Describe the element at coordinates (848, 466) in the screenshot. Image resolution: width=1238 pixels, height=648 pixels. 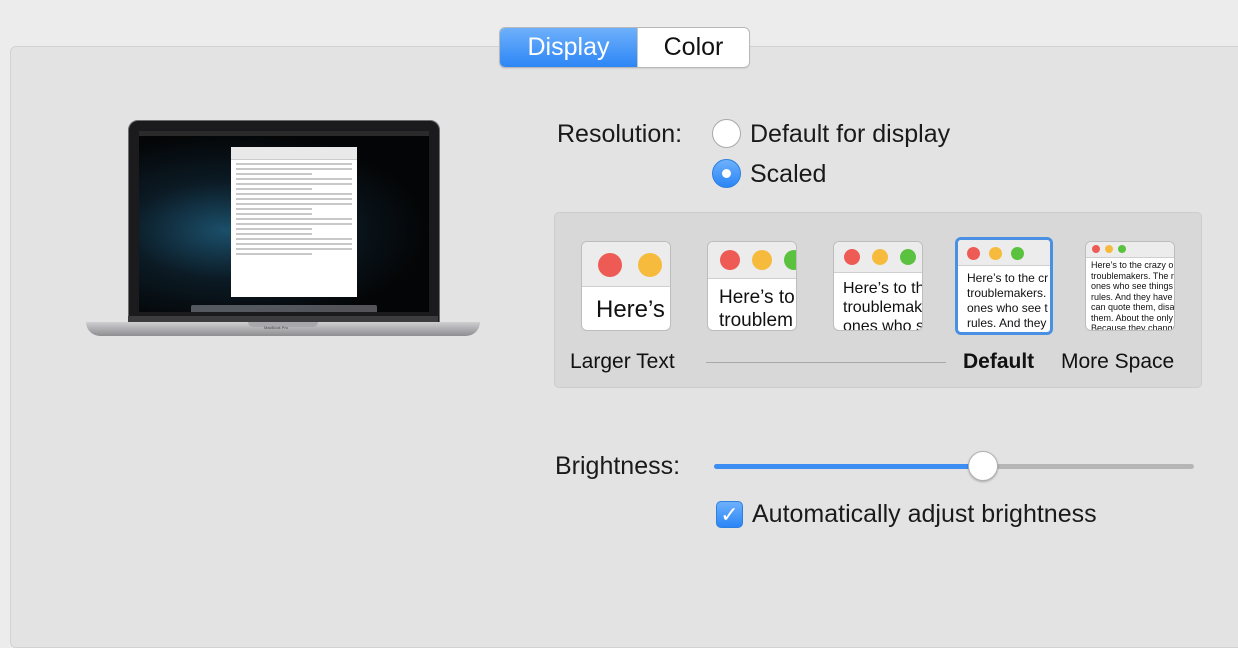
I see `brightness-slider-fill` at that location.